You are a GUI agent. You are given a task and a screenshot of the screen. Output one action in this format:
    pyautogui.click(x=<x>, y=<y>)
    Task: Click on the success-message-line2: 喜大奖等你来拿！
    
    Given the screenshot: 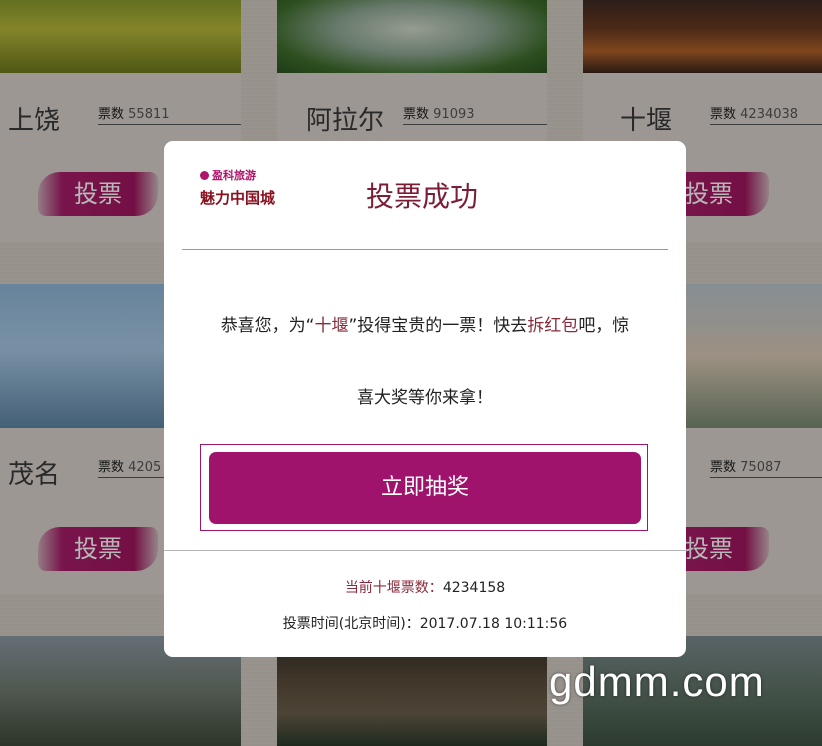 What is the action you would take?
    pyautogui.click(x=425, y=398)
    